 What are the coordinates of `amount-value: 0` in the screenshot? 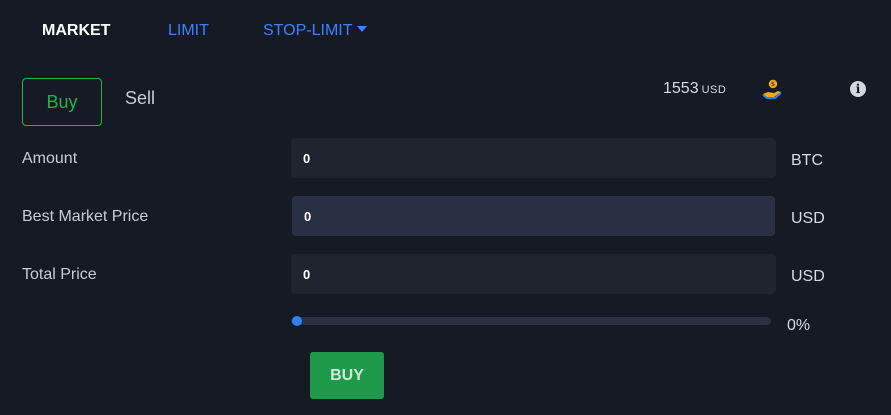 It's located at (307, 158).